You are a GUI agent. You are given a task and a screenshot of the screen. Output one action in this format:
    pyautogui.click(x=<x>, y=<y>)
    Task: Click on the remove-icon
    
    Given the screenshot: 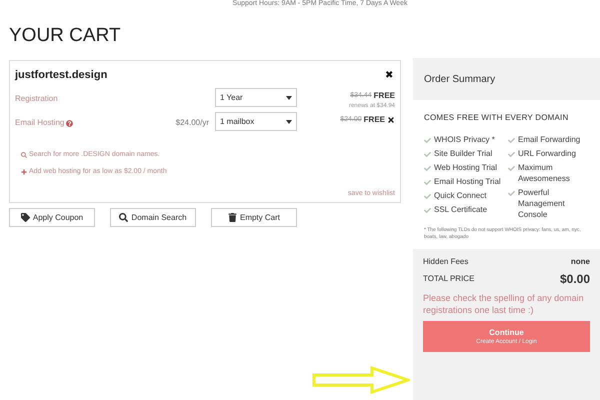 What is the action you would take?
    pyautogui.click(x=391, y=120)
    